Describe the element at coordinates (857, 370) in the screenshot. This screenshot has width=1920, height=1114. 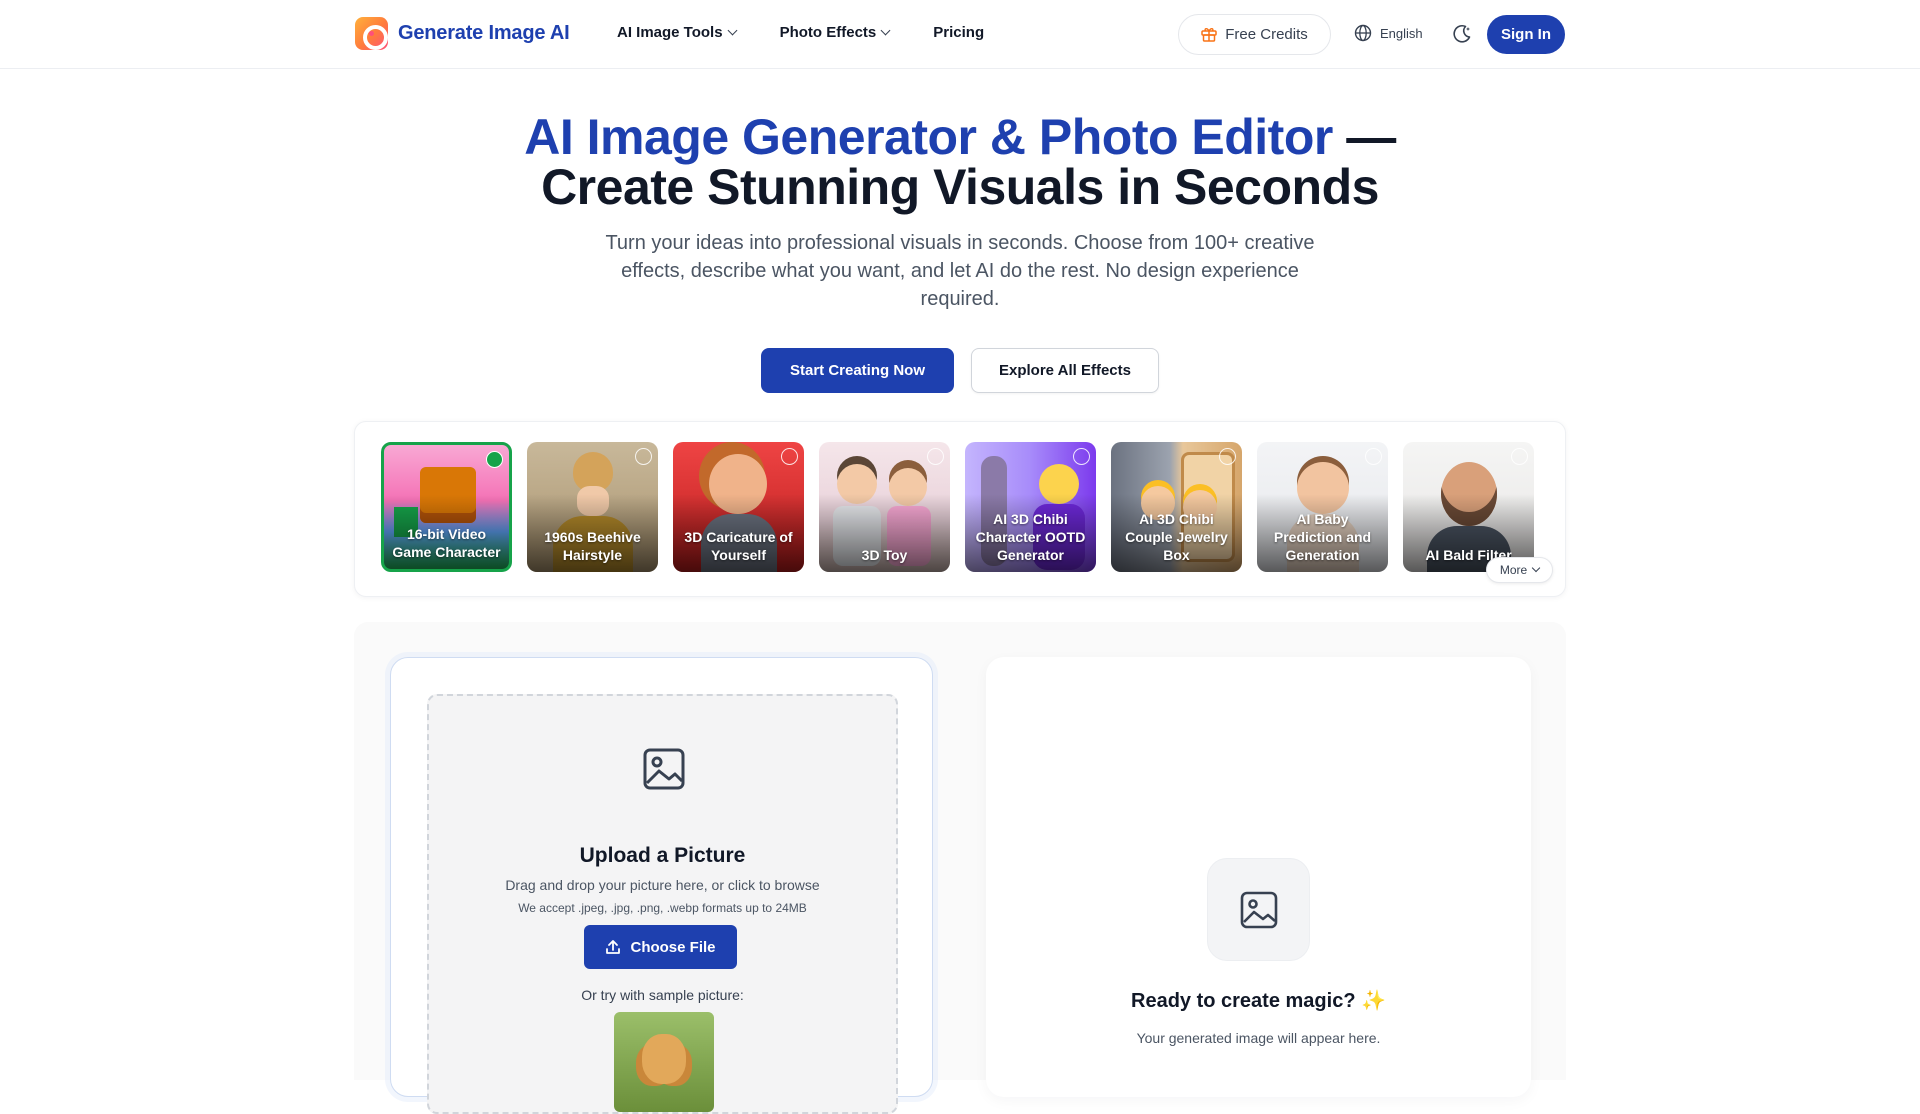
I see `start-creating-button: Start Creating Now` at that location.